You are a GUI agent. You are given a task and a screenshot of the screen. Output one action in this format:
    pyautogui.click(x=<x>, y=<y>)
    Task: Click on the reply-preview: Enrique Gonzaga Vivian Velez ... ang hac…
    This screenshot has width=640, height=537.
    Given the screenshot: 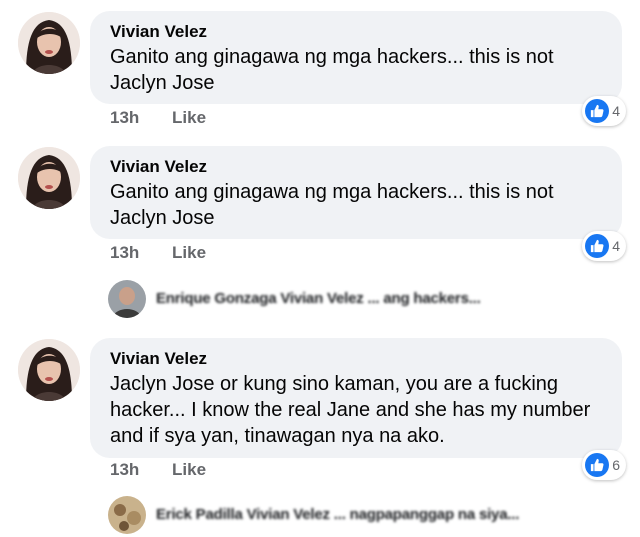 What is the action you would take?
    pyautogui.click(x=358, y=300)
    